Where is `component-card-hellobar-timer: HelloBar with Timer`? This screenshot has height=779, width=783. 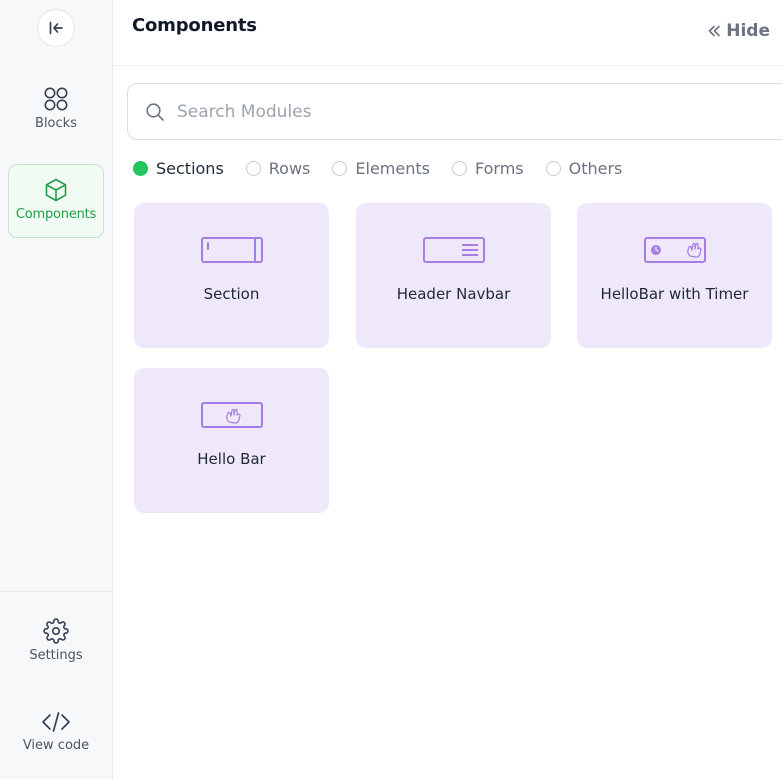
component-card-hellobar-timer: HelloBar with Timer is located at coordinates (674, 275).